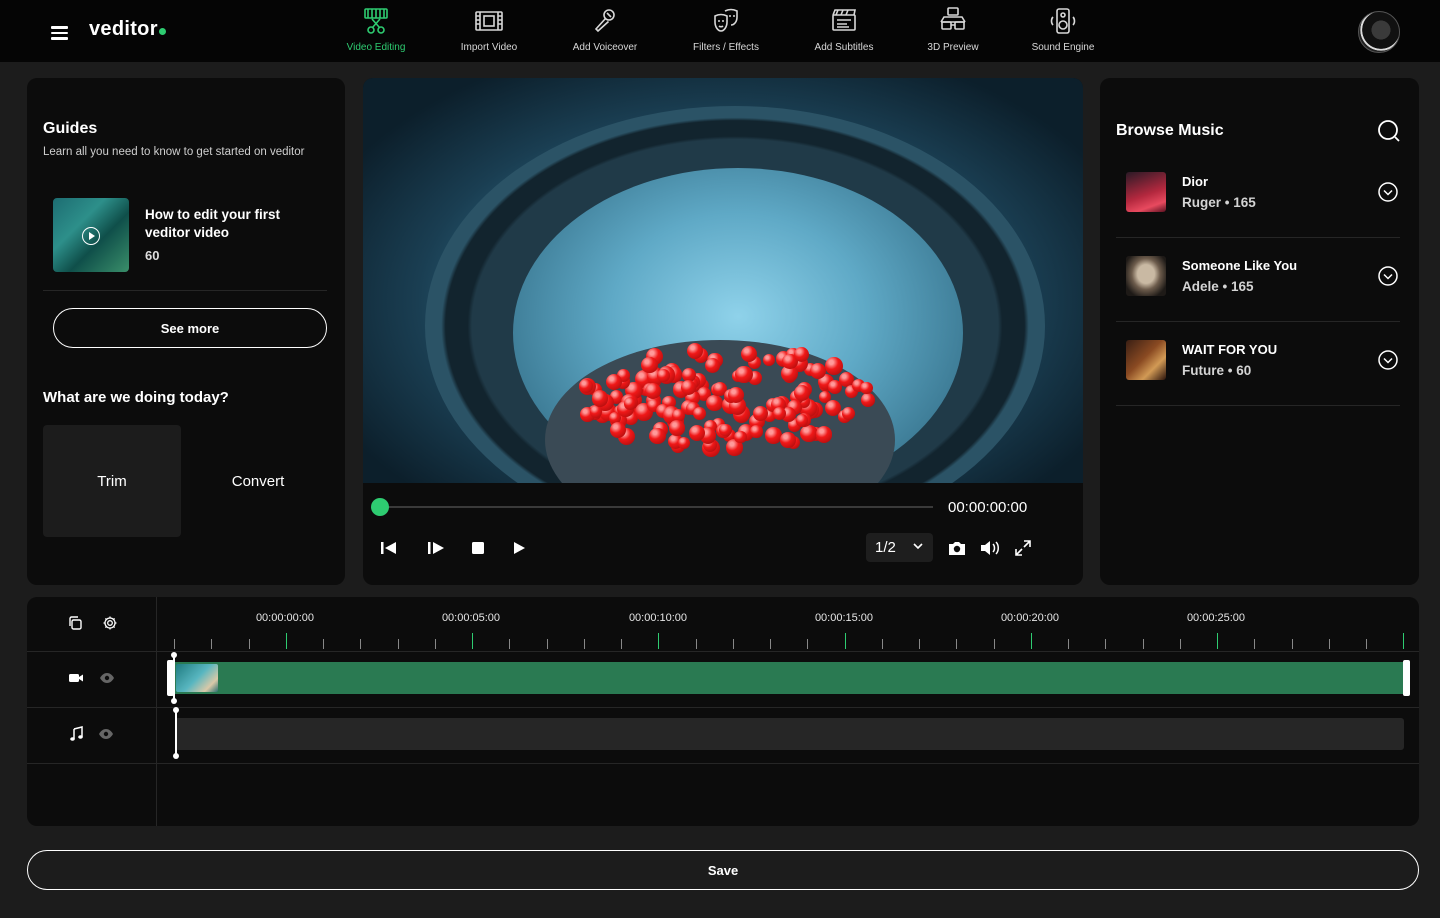 This screenshot has height=918, width=1440. I want to click on gear-icon, so click(110, 623).